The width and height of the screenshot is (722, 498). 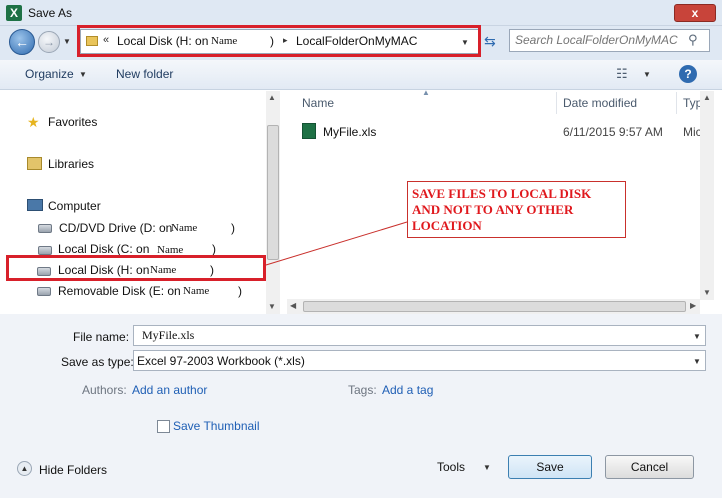 I want to click on nav-item-computer: Computer, so click(x=74, y=206).